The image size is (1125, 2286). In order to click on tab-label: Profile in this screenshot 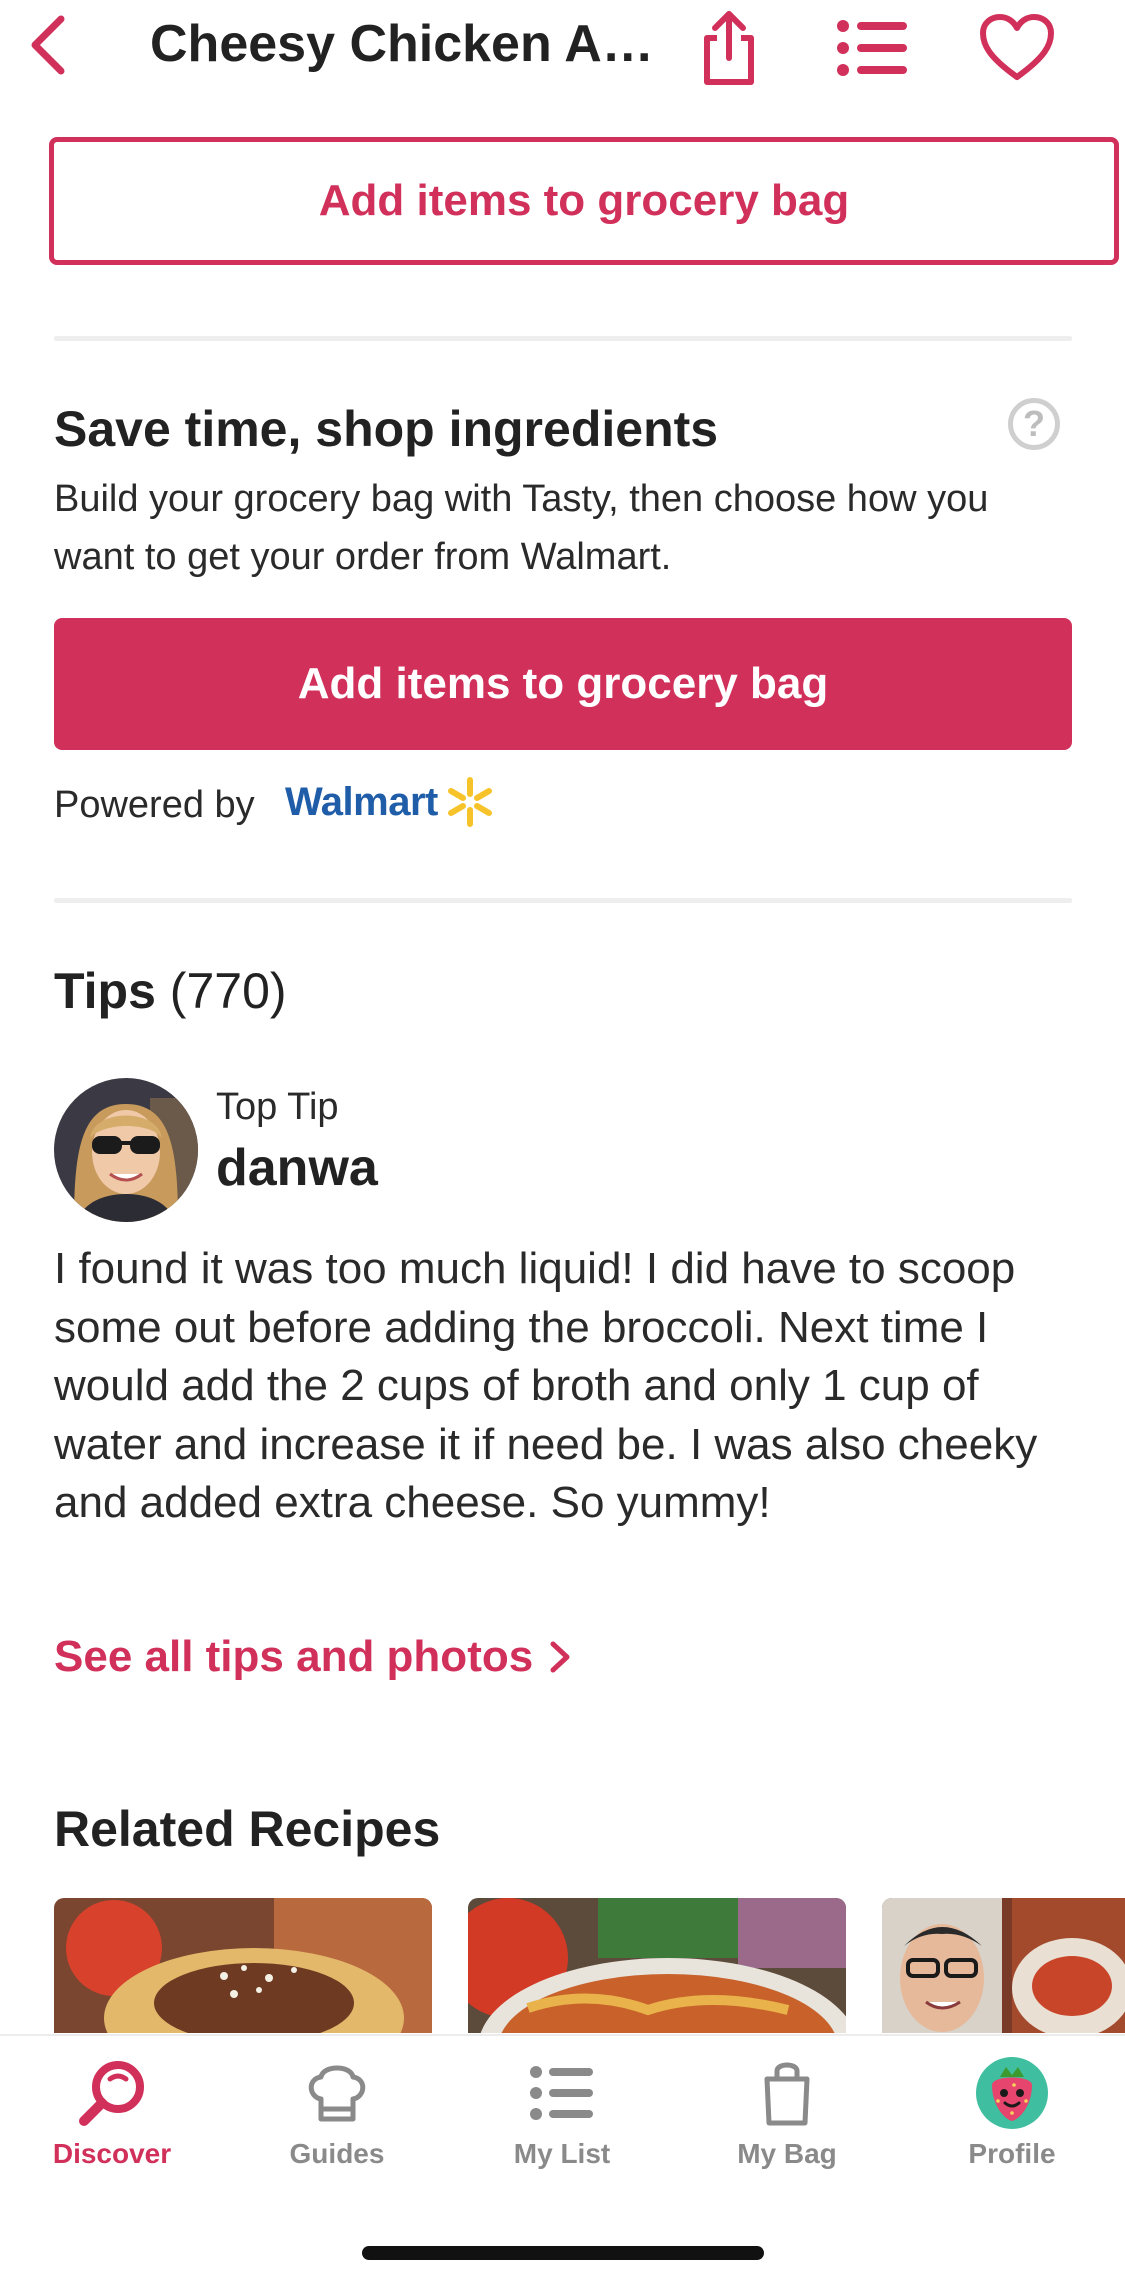, I will do `click(1012, 2153)`.